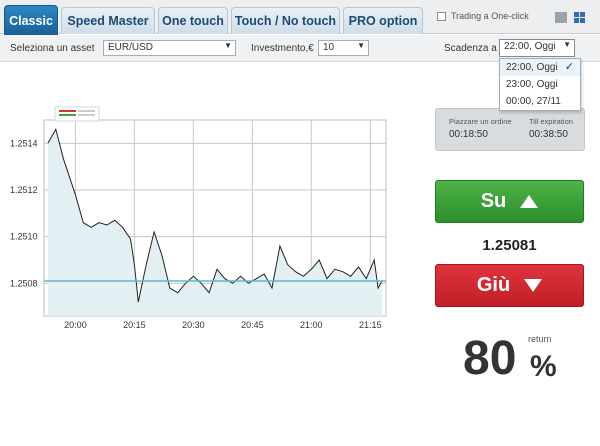  I want to click on expiry-option: 23:00, Oggi, so click(540, 84).